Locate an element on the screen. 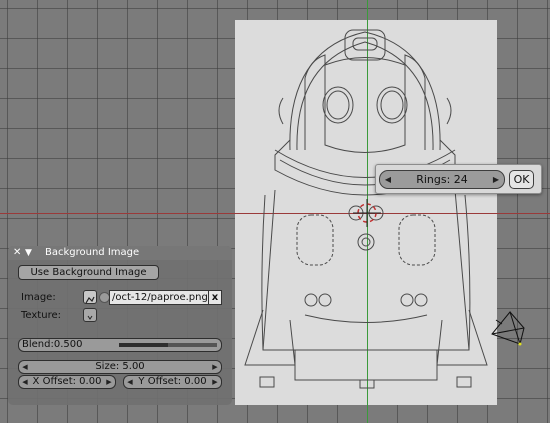 The height and width of the screenshot is (423, 550). x-offset-value: X Offset: 0.00 is located at coordinates (67, 381).